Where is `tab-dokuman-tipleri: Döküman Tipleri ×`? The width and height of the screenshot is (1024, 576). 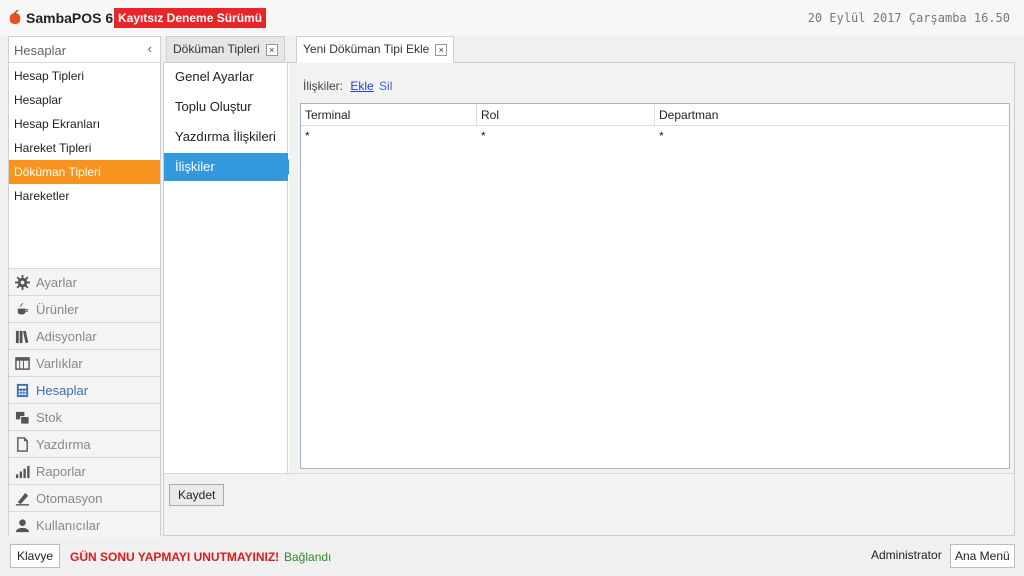 tab-dokuman-tipleri: Döküman Tipleri × is located at coordinates (225, 49).